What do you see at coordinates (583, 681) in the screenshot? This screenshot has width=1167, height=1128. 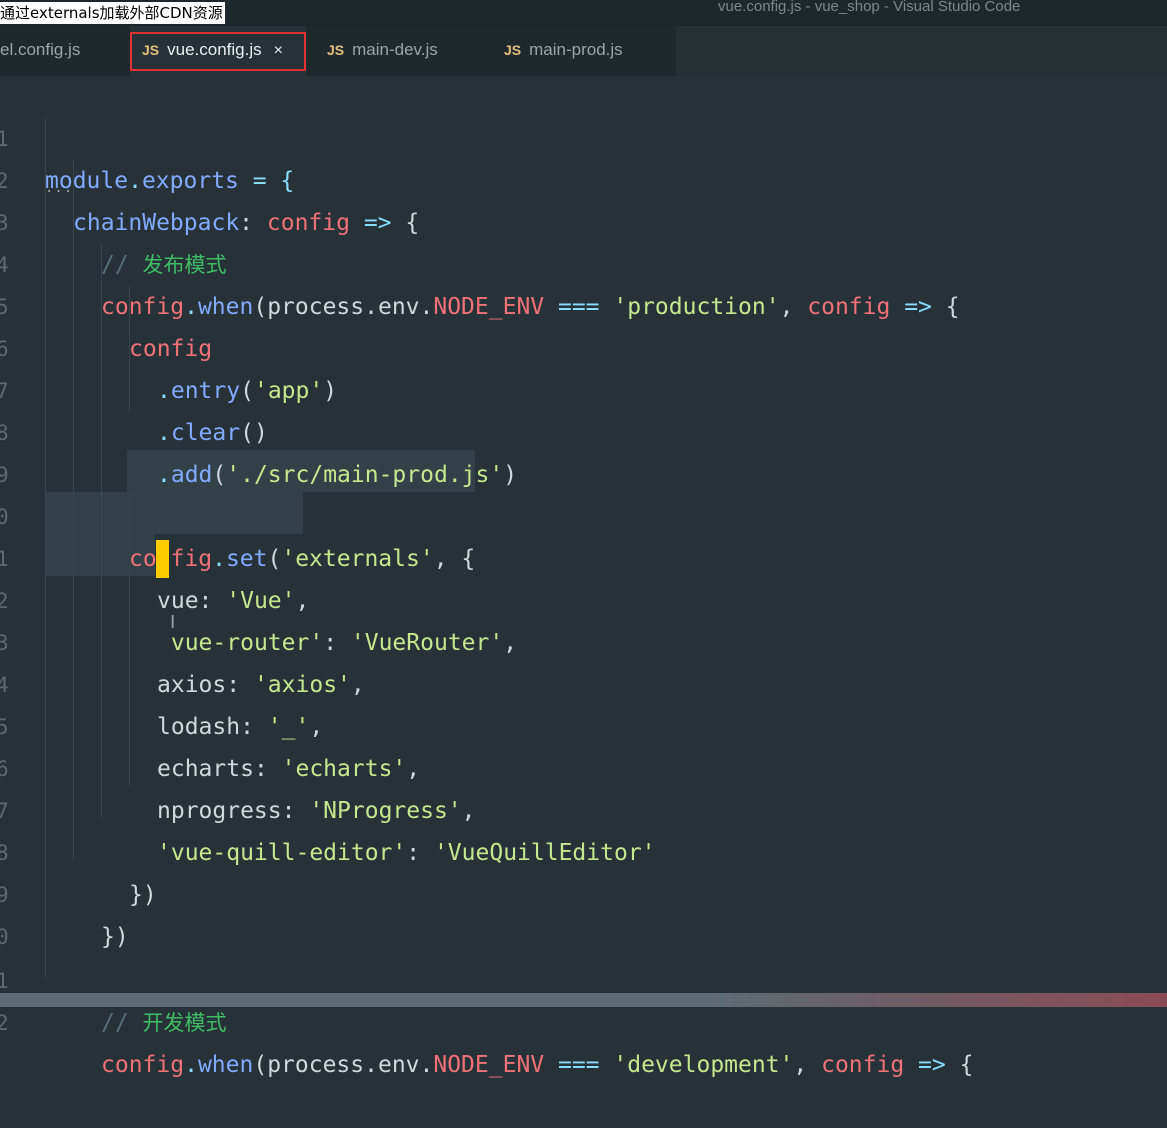 I see `code-line: 4 lodash: '_',` at bounding box center [583, 681].